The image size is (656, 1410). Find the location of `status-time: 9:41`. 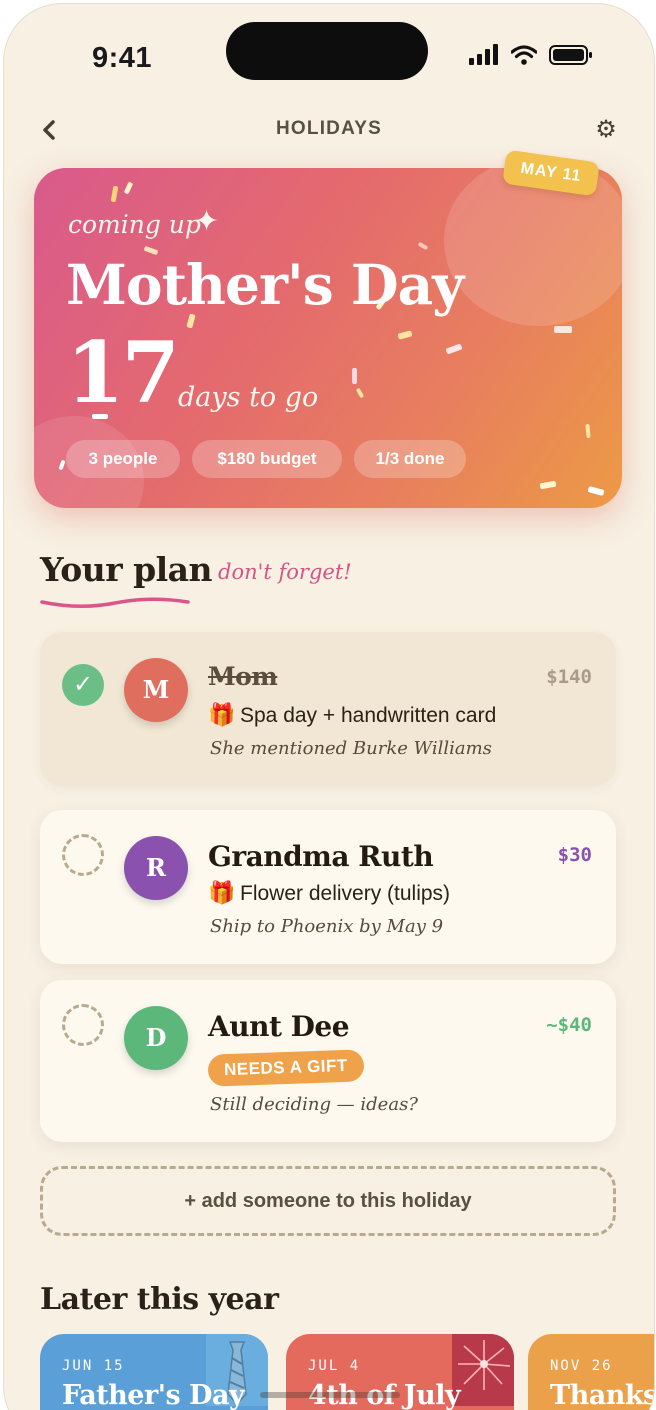

status-time: 9:41 is located at coordinates (122, 58).